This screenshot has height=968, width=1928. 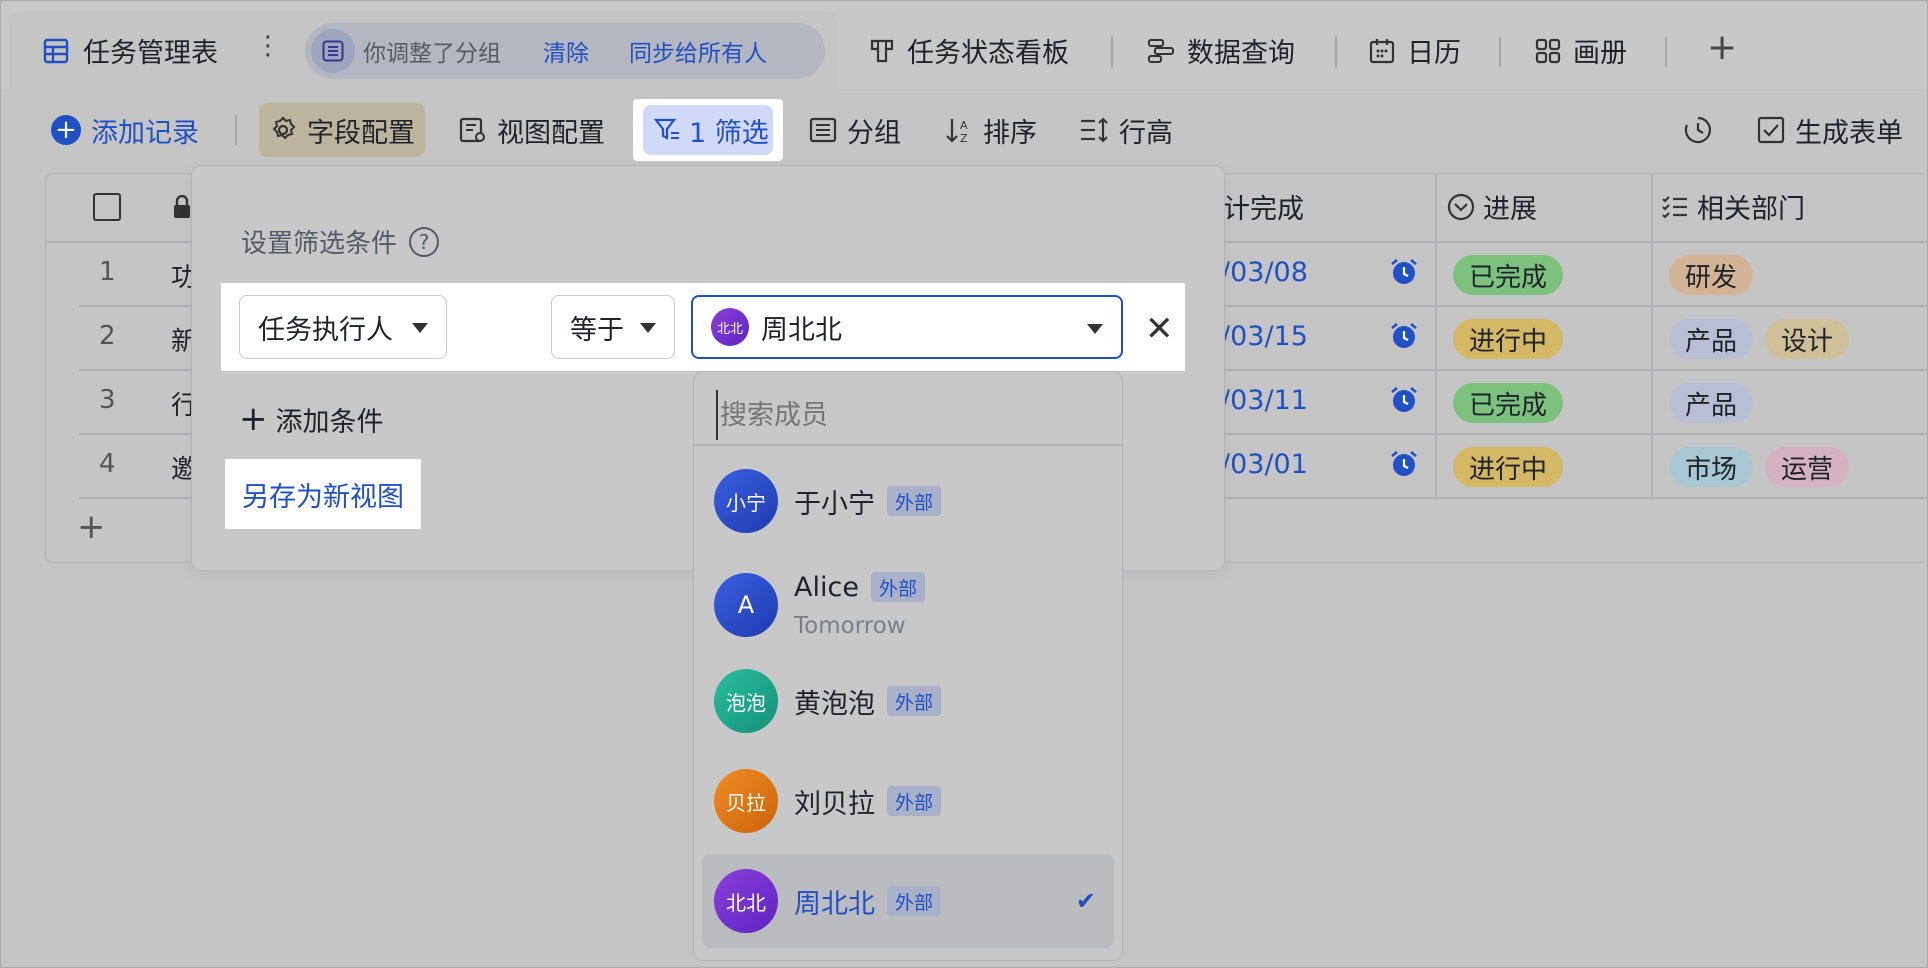 I want to click on filter-field-select: 任务执行人, so click(x=343, y=327).